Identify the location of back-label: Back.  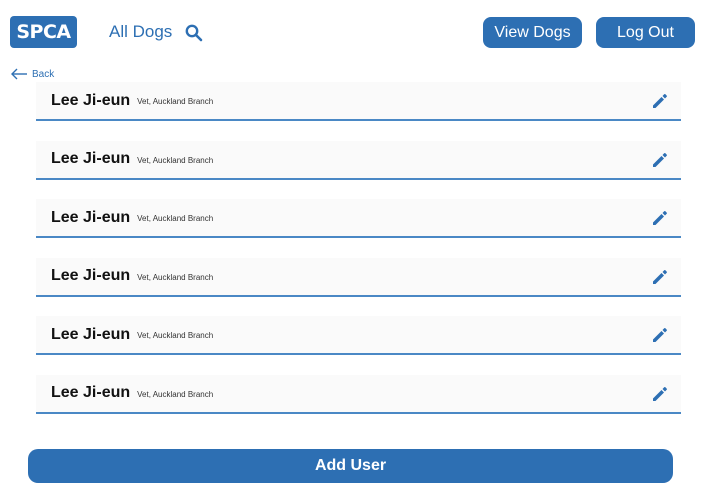
(43, 74).